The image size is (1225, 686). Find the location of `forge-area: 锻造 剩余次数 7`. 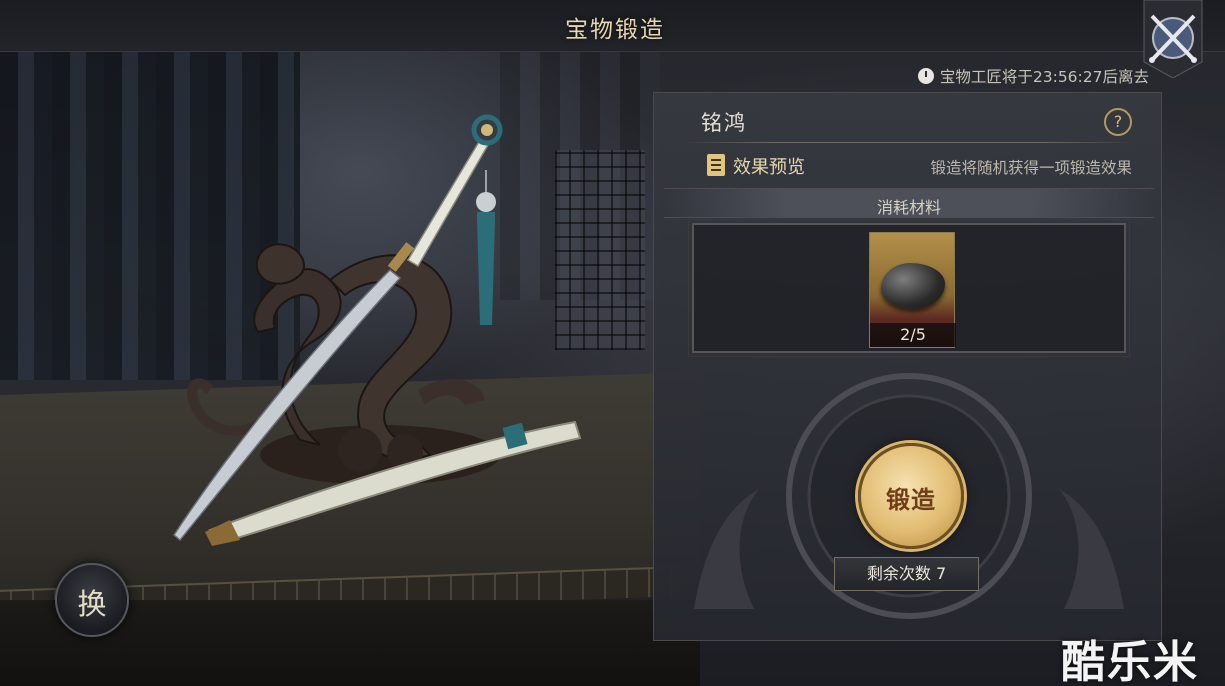

forge-area: 锻造 剩余次数 7 is located at coordinates (909, 494).